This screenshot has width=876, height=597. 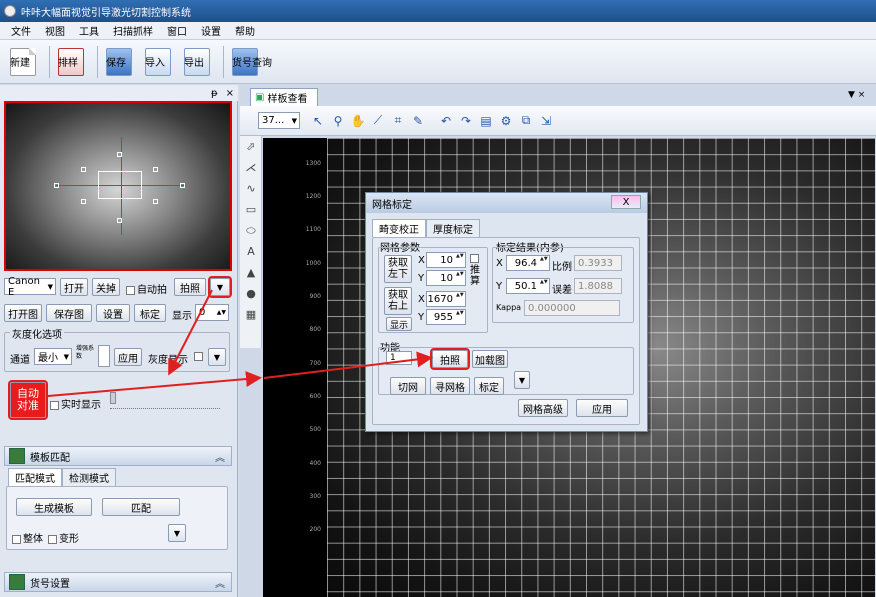 I want to click on zoom-select: 37... ▼, so click(x=279, y=120).